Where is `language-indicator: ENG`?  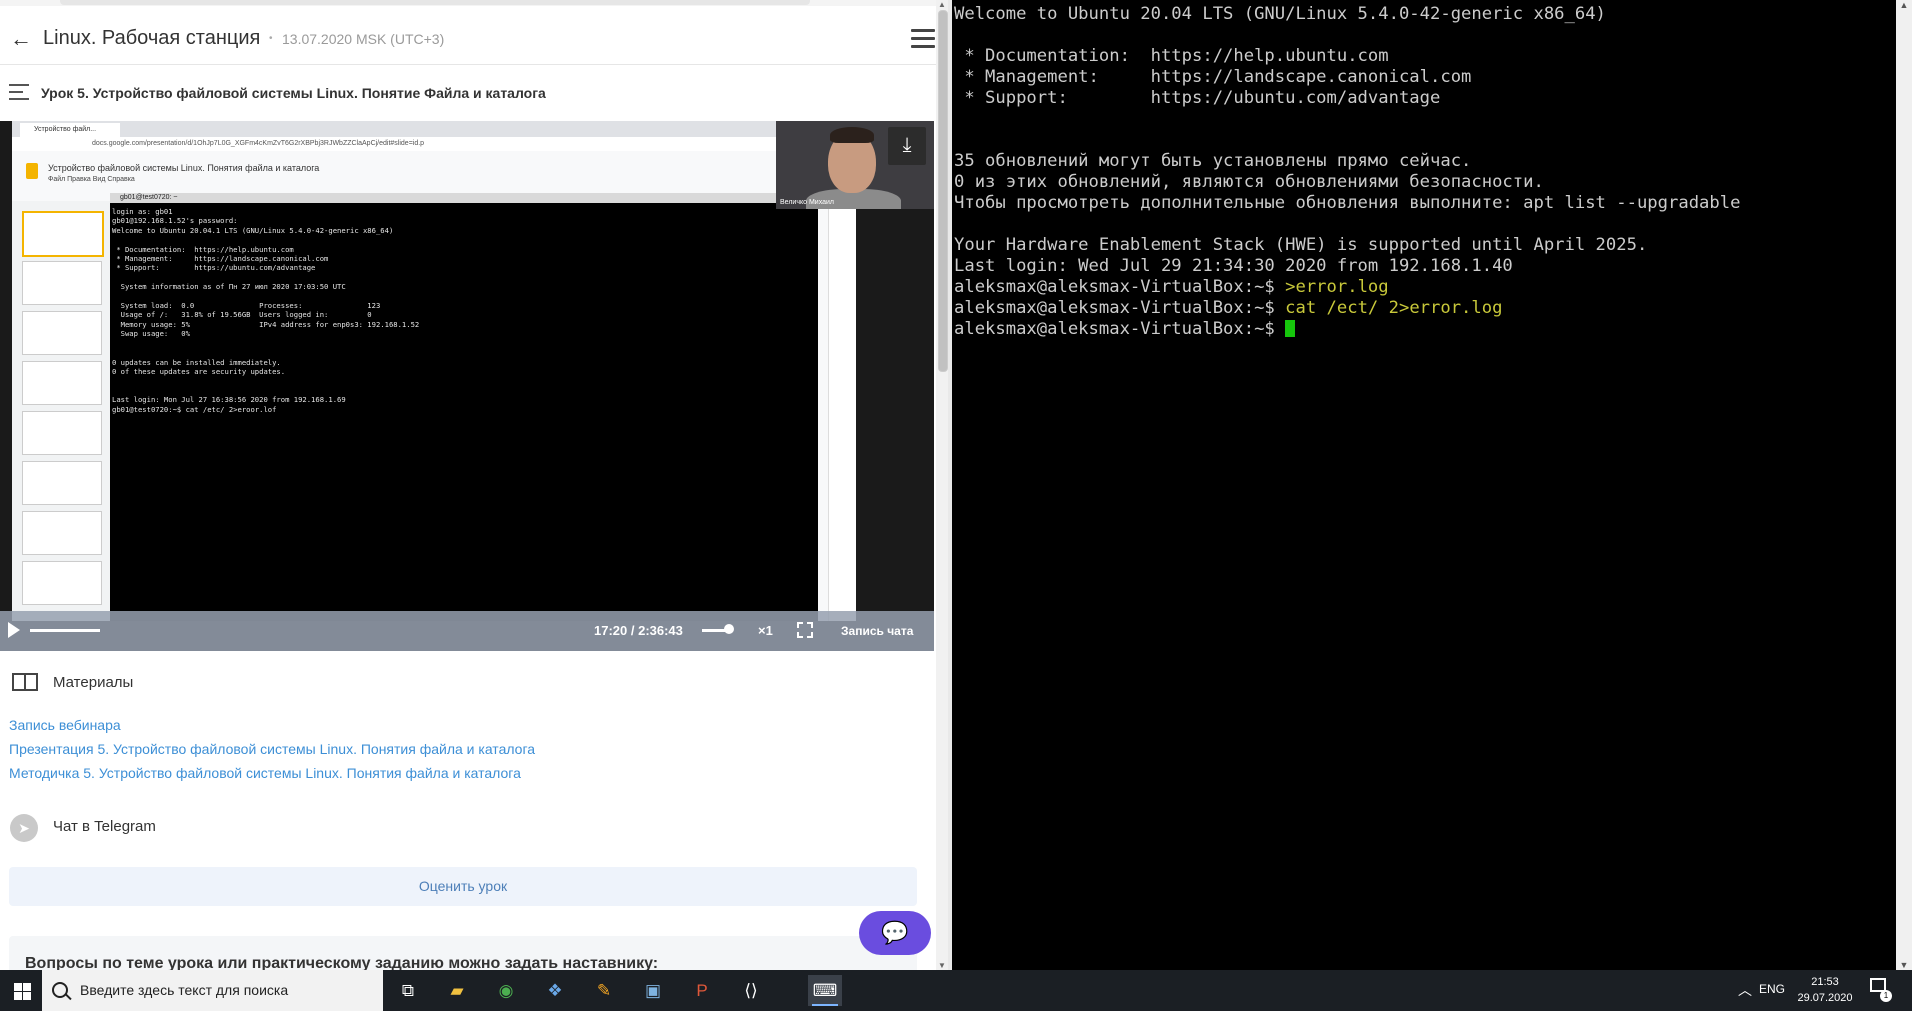
language-indicator: ENG is located at coordinates (1772, 989).